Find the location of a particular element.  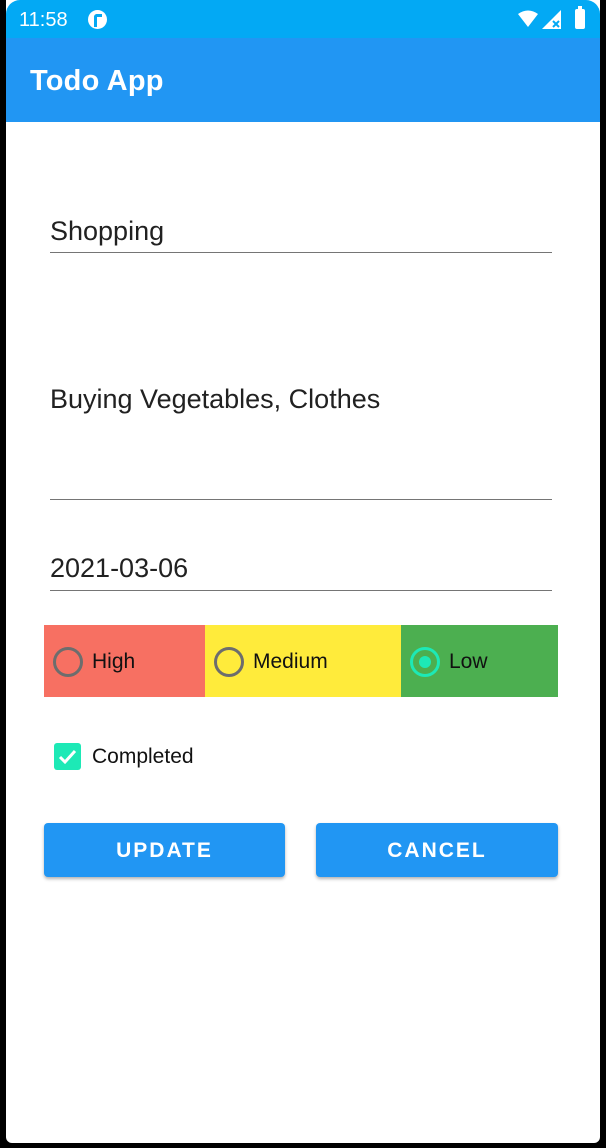

update-button: UPDATE is located at coordinates (164, 850).